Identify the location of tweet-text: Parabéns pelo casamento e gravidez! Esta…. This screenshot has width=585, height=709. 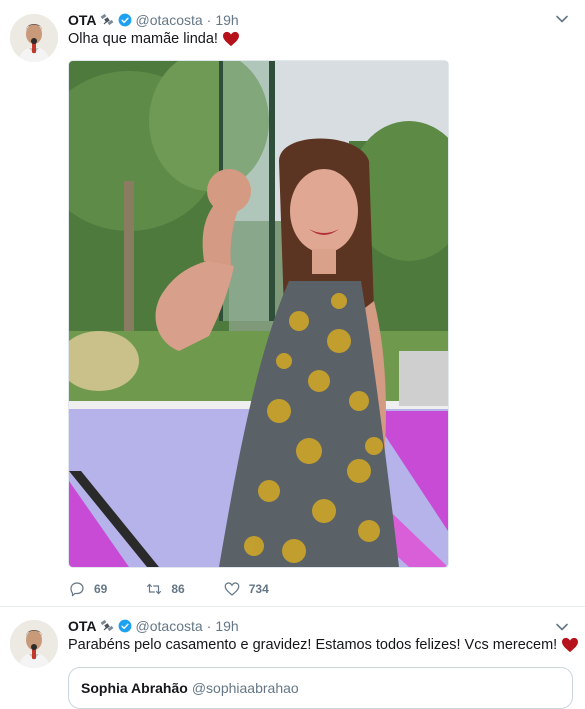
(323, 645).